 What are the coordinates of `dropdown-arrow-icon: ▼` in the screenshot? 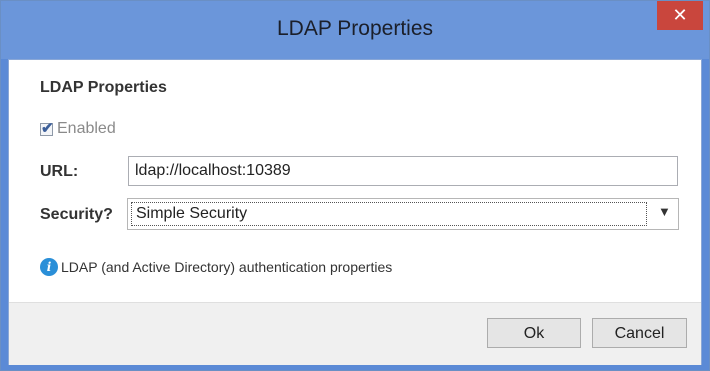 It's located at (664, 211).